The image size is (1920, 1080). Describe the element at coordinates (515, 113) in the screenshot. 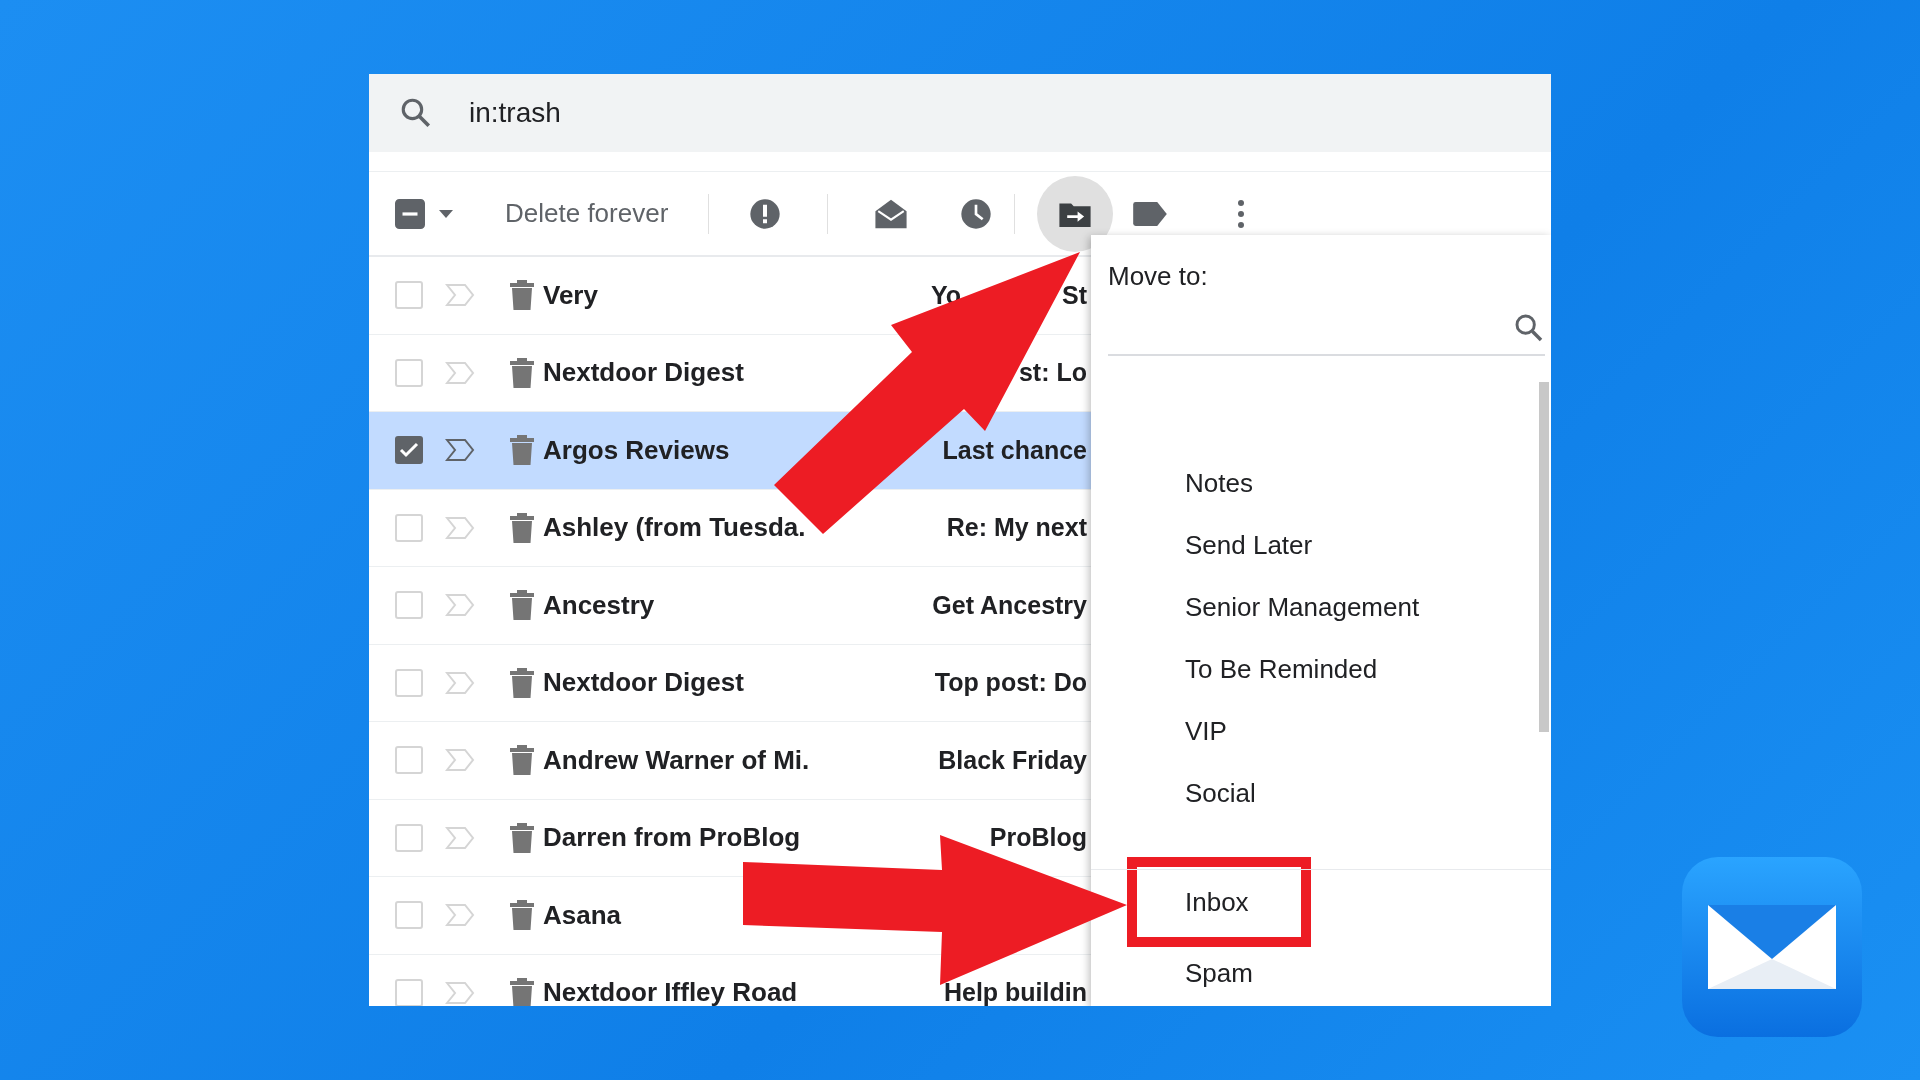

I see `search-query: in:trash` at that location.